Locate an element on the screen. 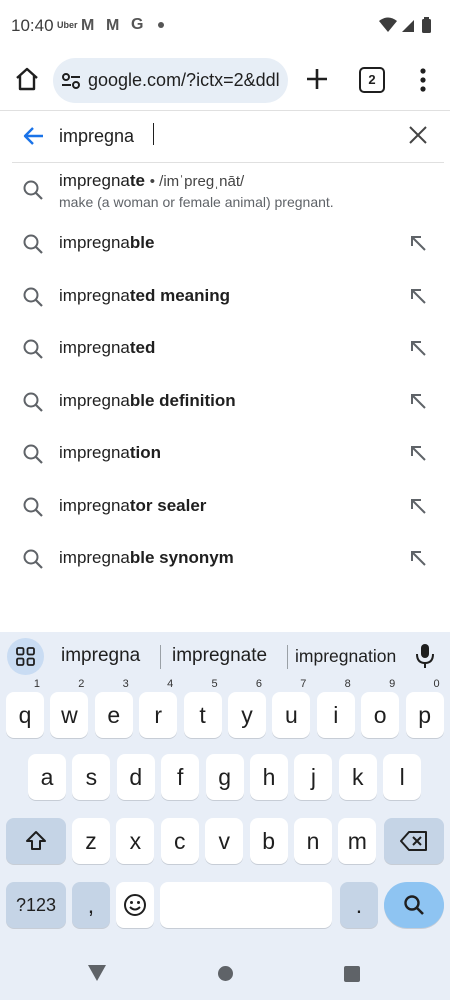  key-v: v is located at coordinates (224, 841).